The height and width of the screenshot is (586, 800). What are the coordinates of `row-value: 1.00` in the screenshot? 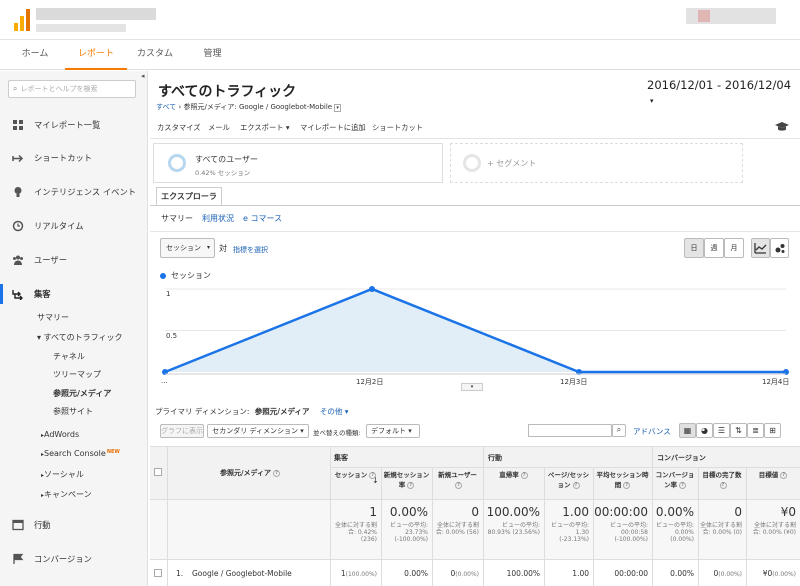 It's located at (566, 573).